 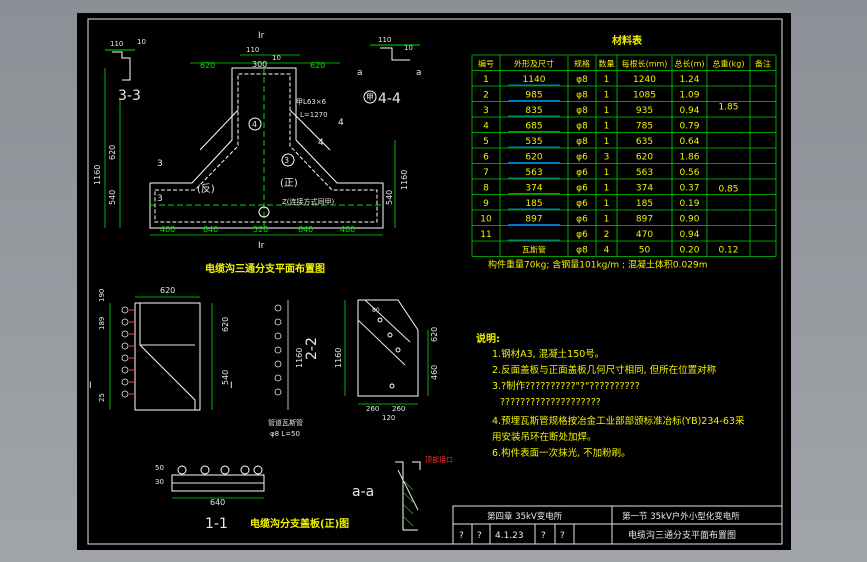 What do you see at coordinates (644, 111) in the screenshot?
I see `bom-row-3-col-5: 935` at bounding box center [644, 111].